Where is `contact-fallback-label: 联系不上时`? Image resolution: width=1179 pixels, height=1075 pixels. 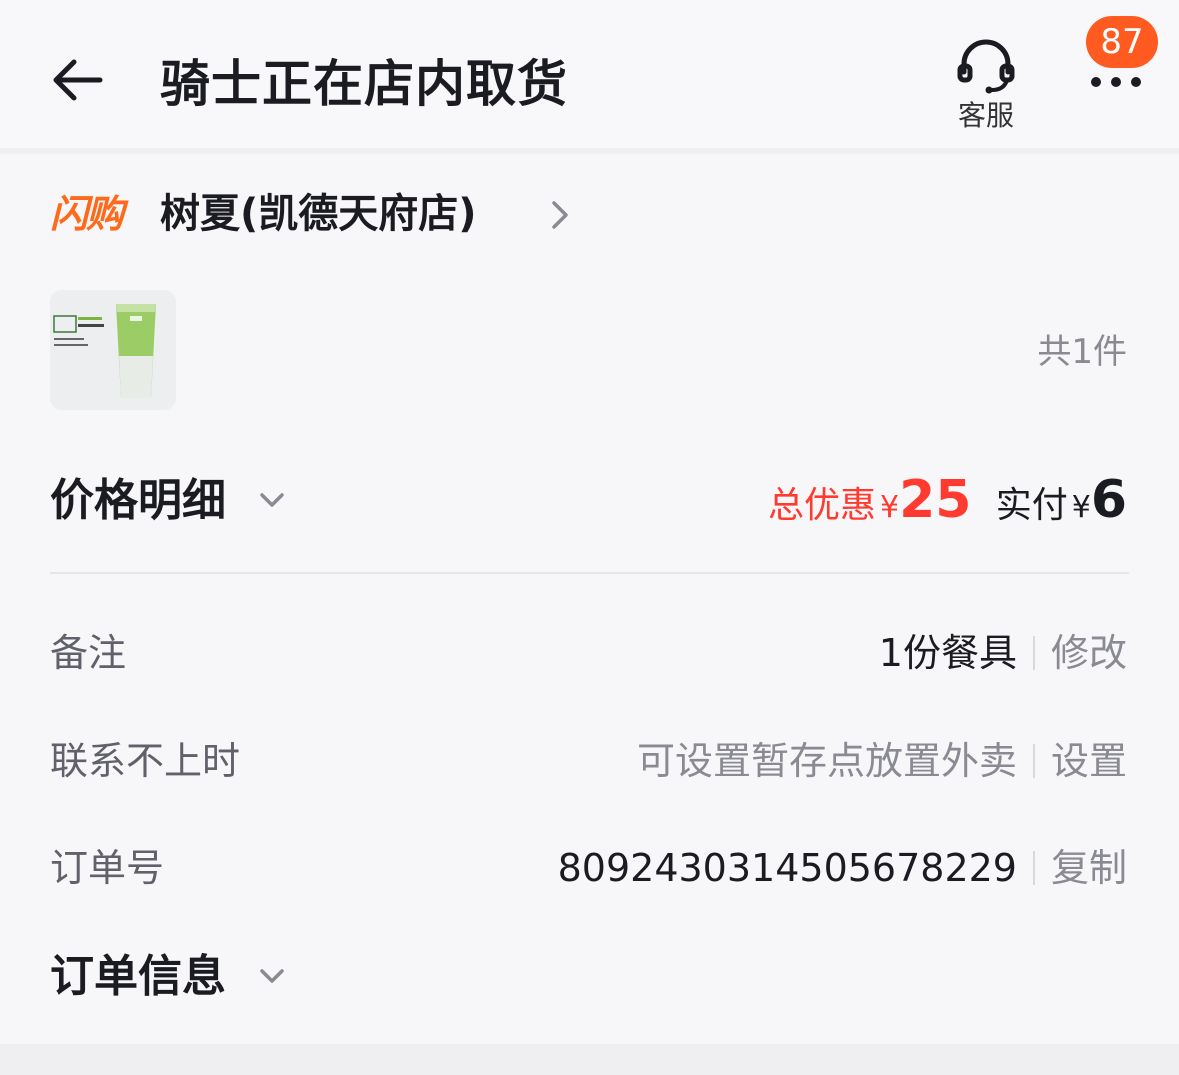 contact-fallback-label: 联系不上时 is located at coordinates (145, 761).